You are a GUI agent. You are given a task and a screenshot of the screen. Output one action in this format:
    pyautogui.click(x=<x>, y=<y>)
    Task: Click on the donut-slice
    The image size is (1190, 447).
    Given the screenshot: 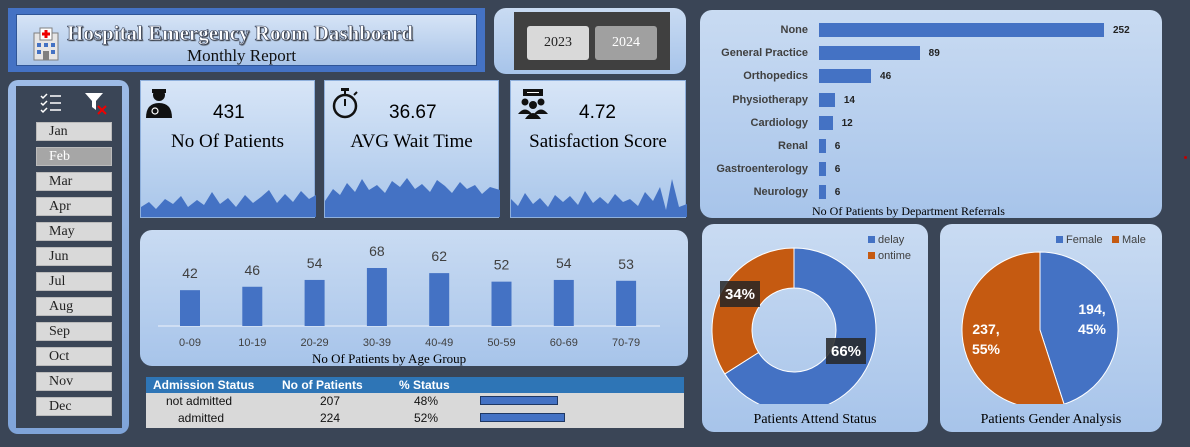 What is the action you would take?
    pyautogui.click(x=753, y=311)
    